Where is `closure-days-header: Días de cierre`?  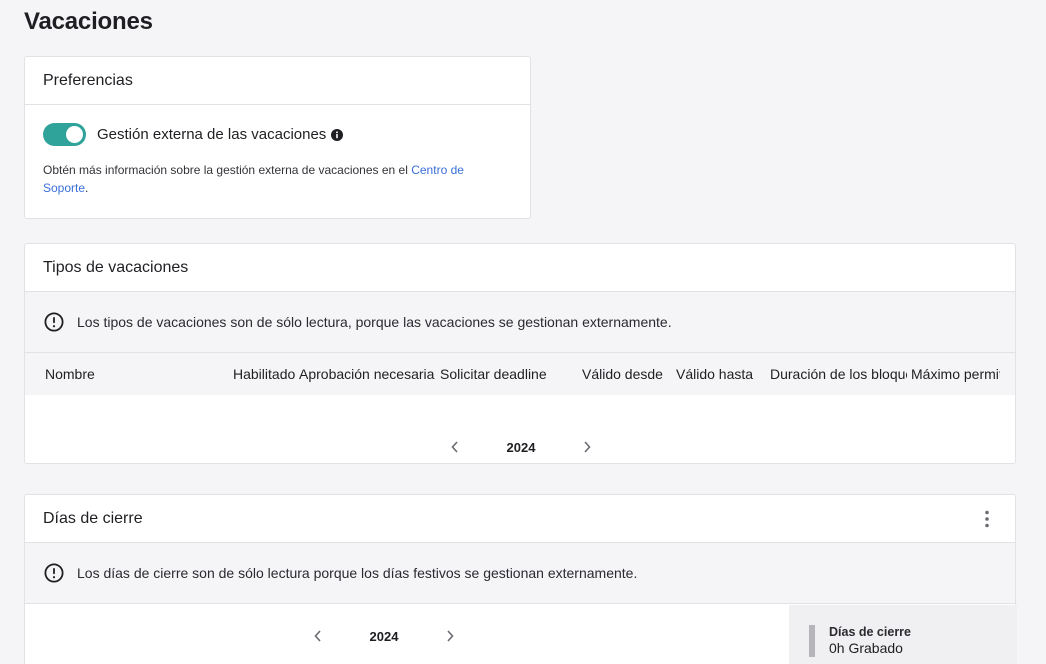 closure-days-header: Días de cierre is located at coordinates (520, 519).